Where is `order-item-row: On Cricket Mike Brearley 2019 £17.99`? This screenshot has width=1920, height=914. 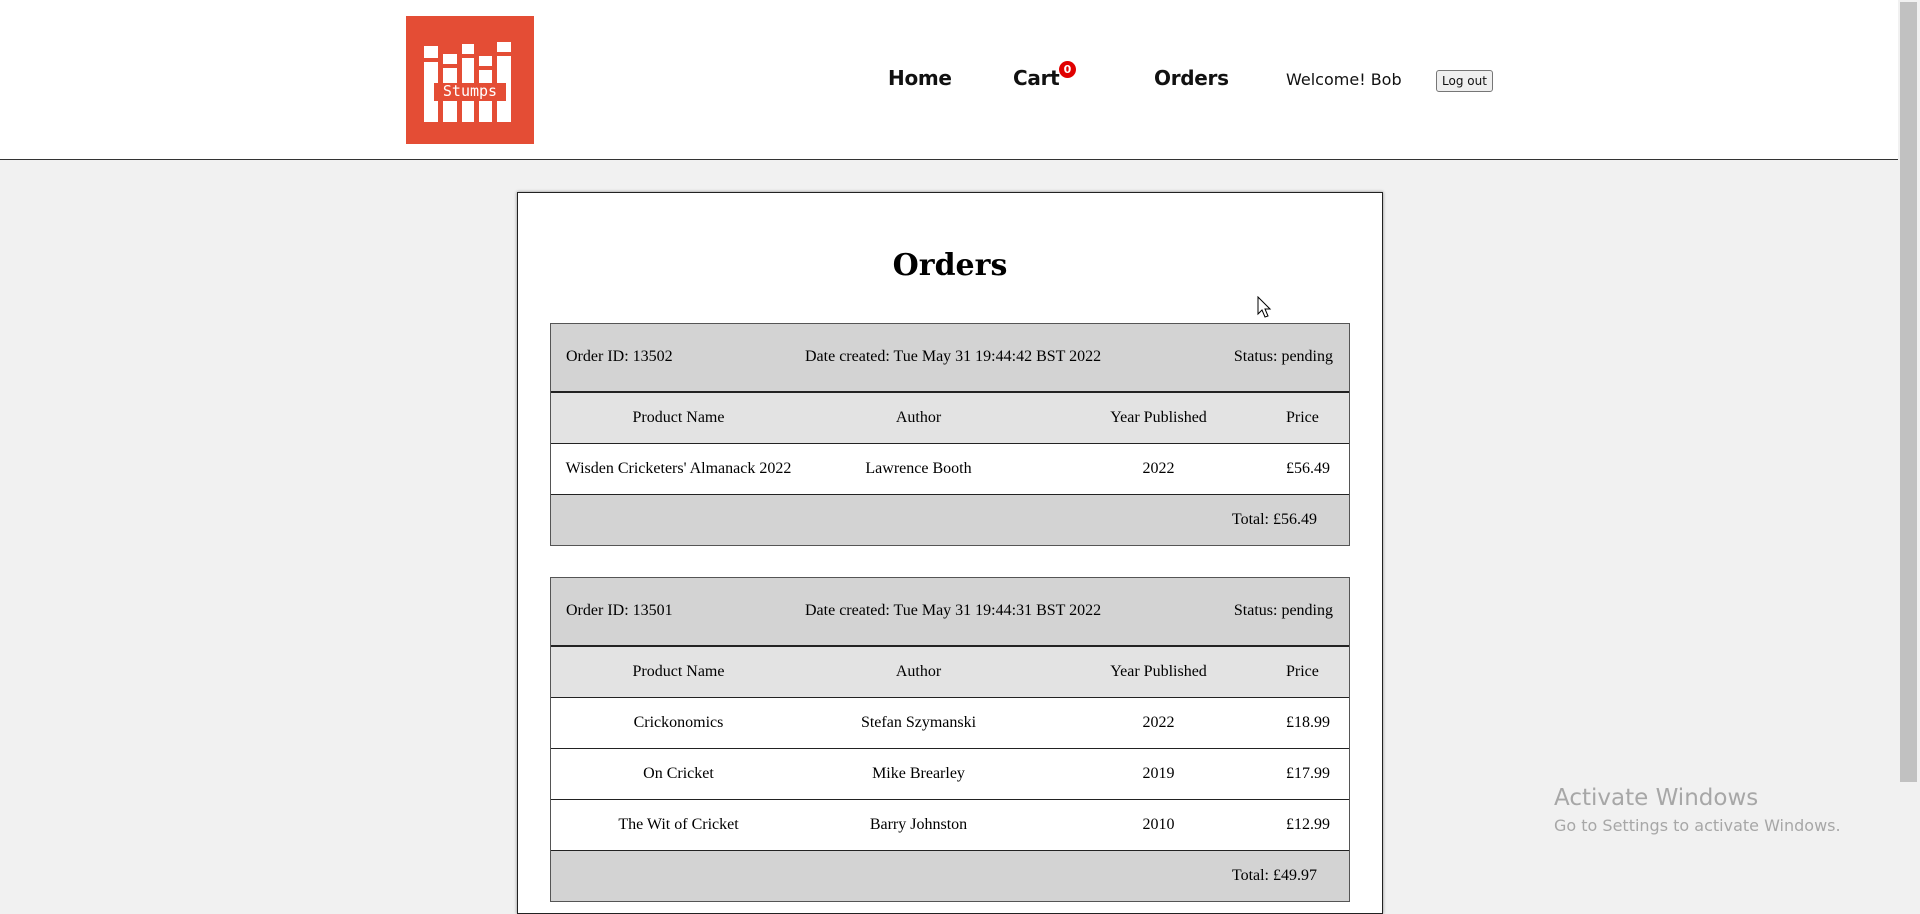
order-item-row: On Cricket Mike Brearley 2019 £17.99 is located at coordinates (950, 774).